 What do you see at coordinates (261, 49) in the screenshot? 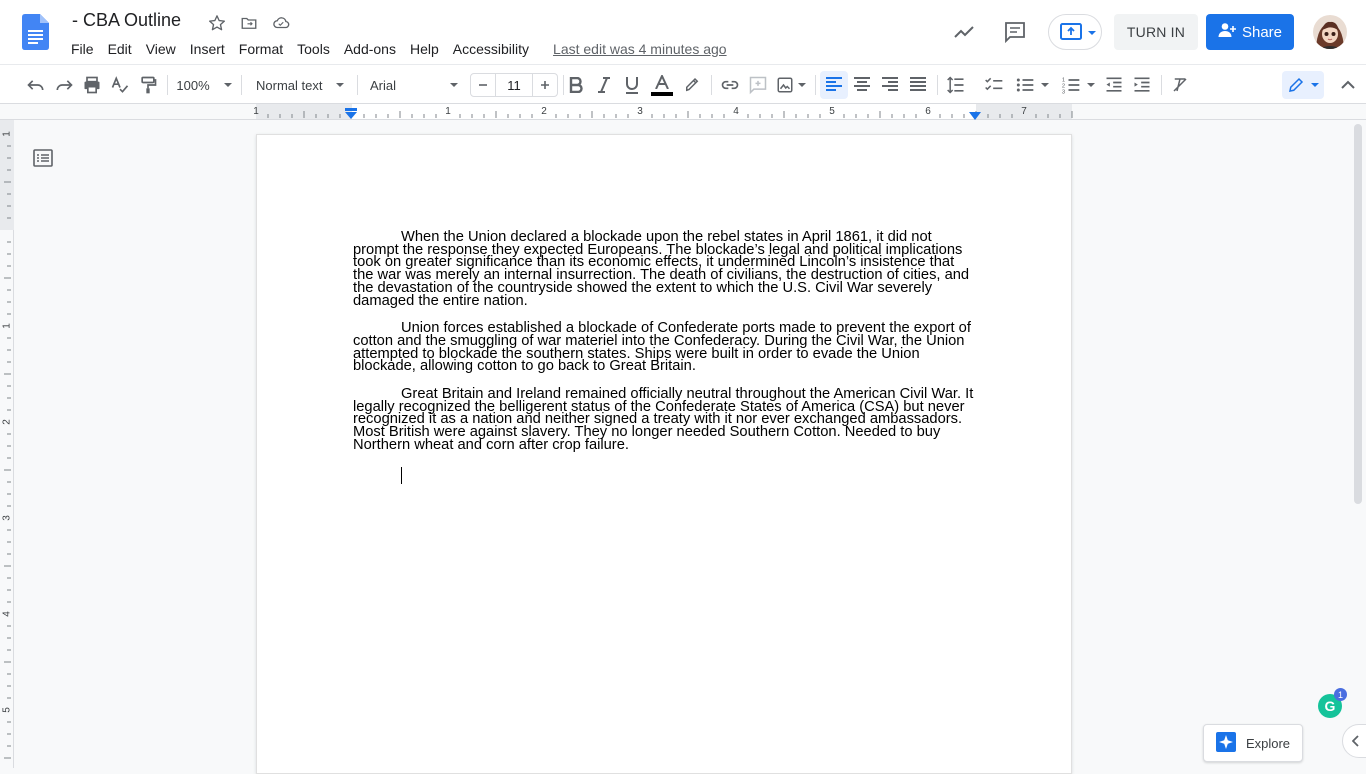
I see `menu-format: Format` at bounding box center [261, 49].